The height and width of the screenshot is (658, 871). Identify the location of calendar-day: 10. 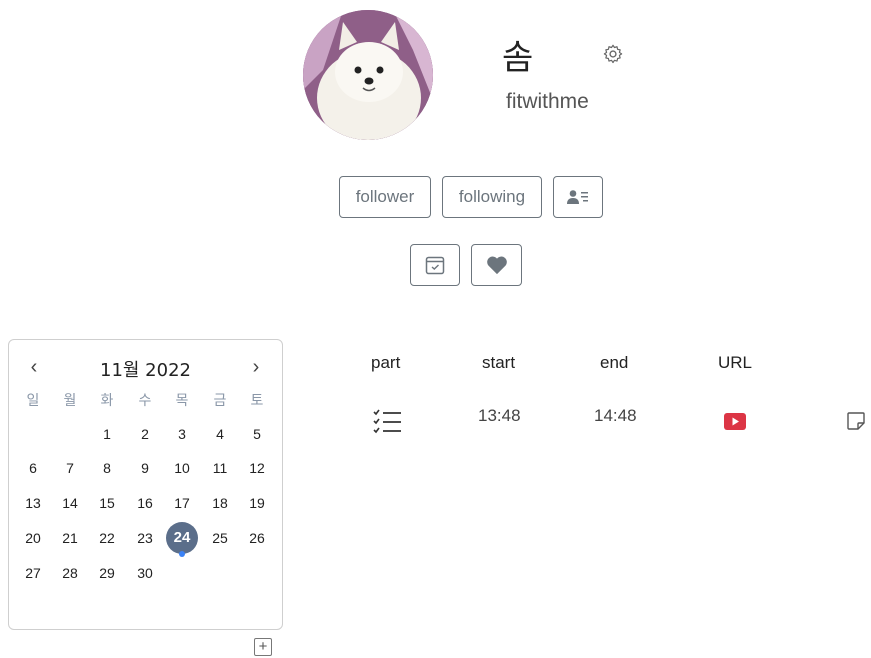
(182, 468).